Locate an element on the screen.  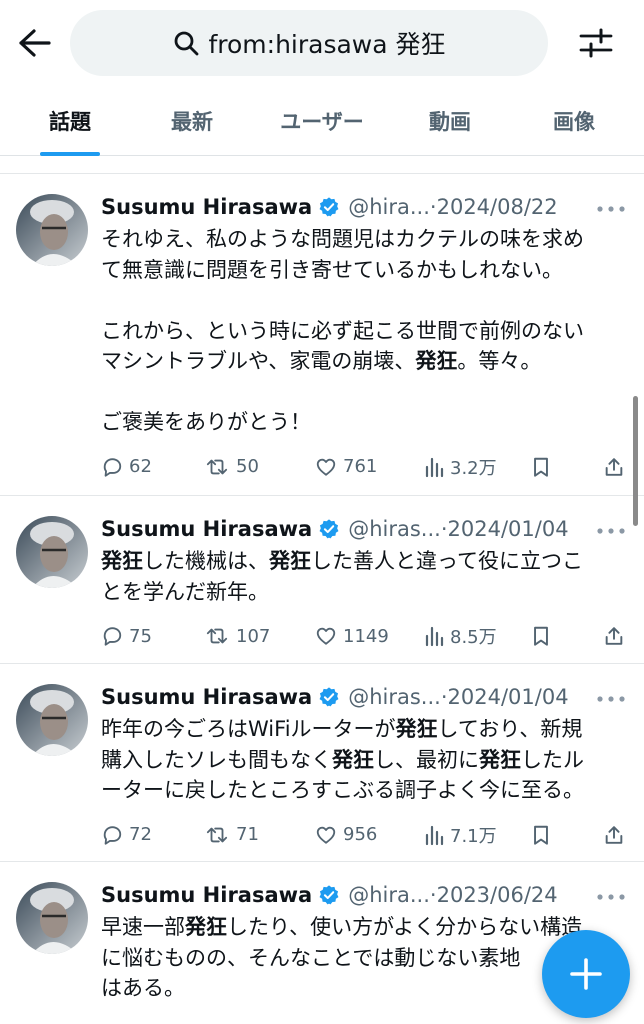
text-segment: 早速一部 is located at coordinates (143, 927).